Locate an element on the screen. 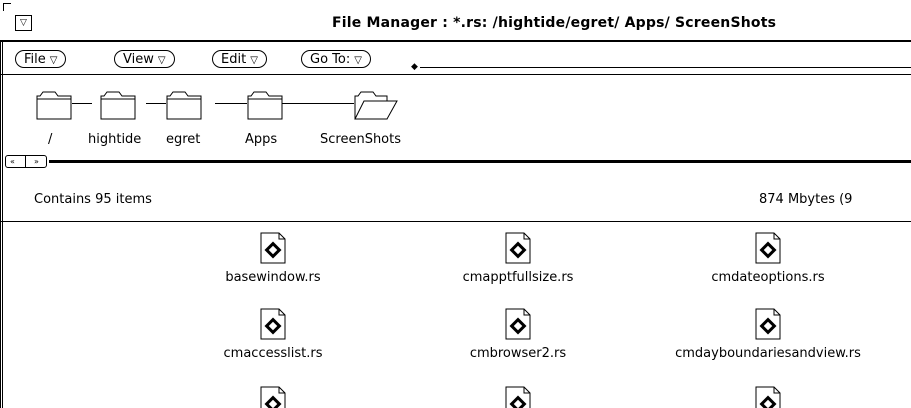 The width and height of the screenshot is (911, 408). file-item: cmbrowser2.rs is located at coordinates (518, 334).